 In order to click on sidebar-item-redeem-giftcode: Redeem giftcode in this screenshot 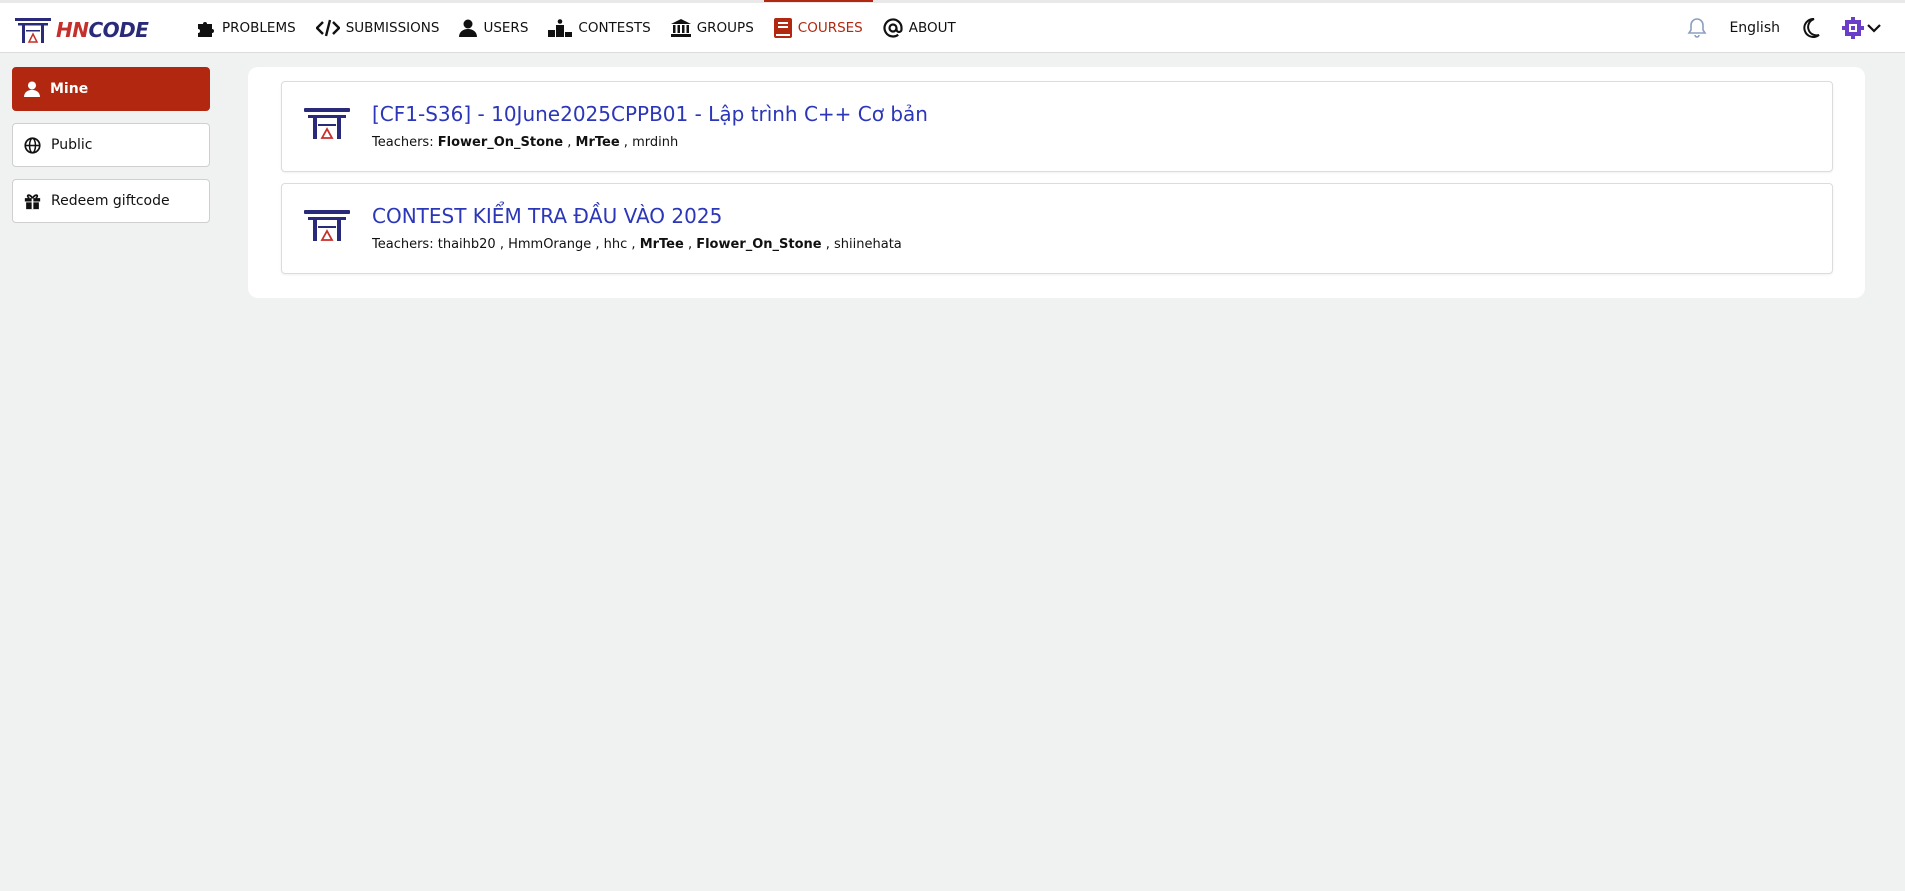, I will do `click(111, 201)`.